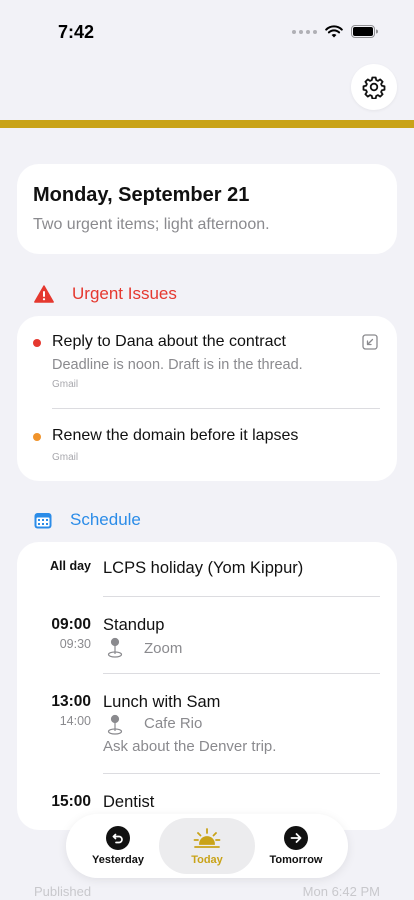 The height and width of the screenshot is (900, 414). Describe the element at coordinates (37, 343) in the screenshot. I see `priority-dot-red` at that location.